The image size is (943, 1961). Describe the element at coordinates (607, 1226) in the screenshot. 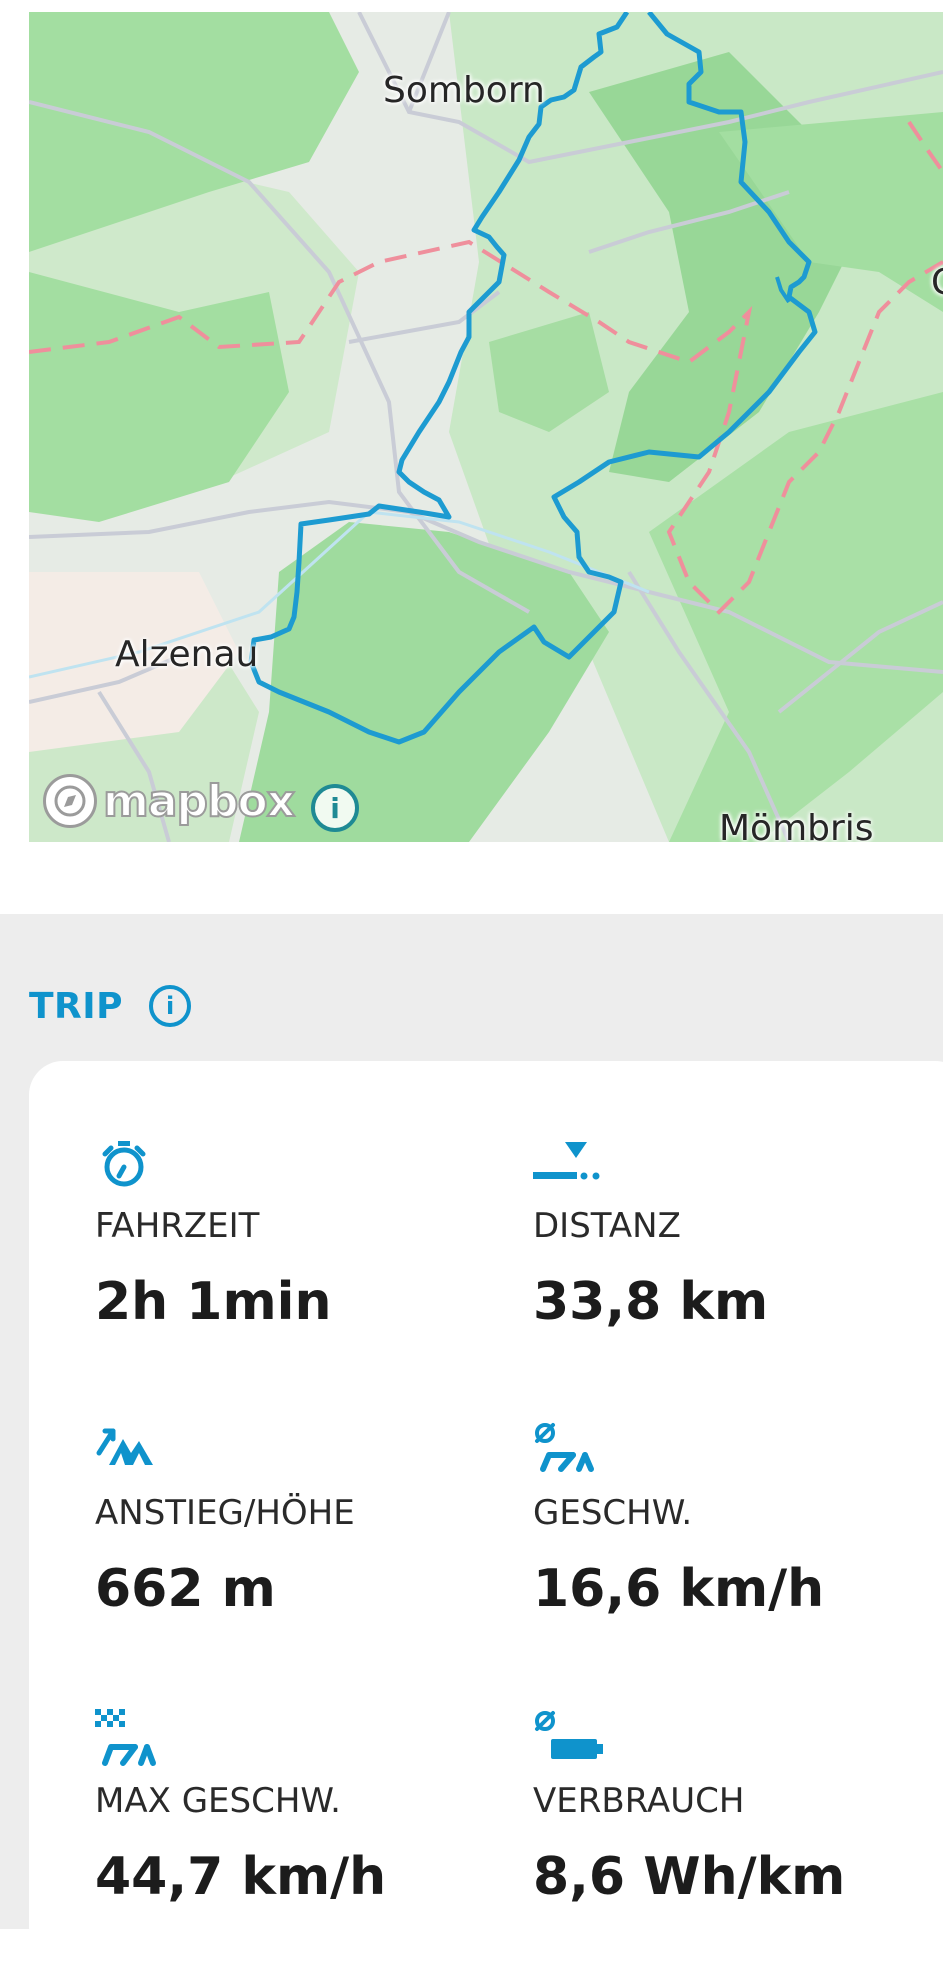

I see `stat-label: DISTANZ` at that location.